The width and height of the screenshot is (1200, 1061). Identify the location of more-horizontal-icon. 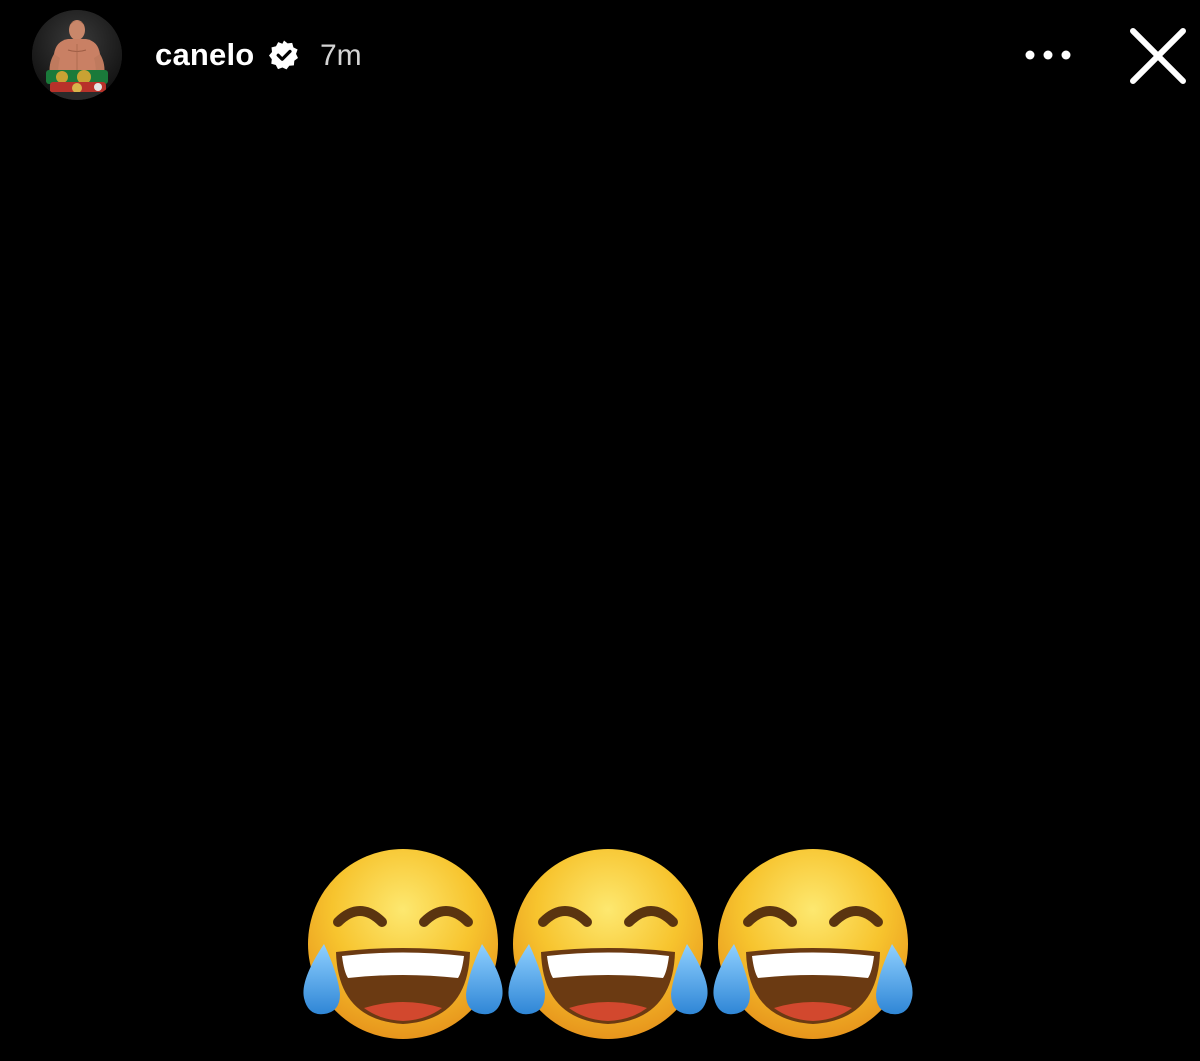
(1048, 55).